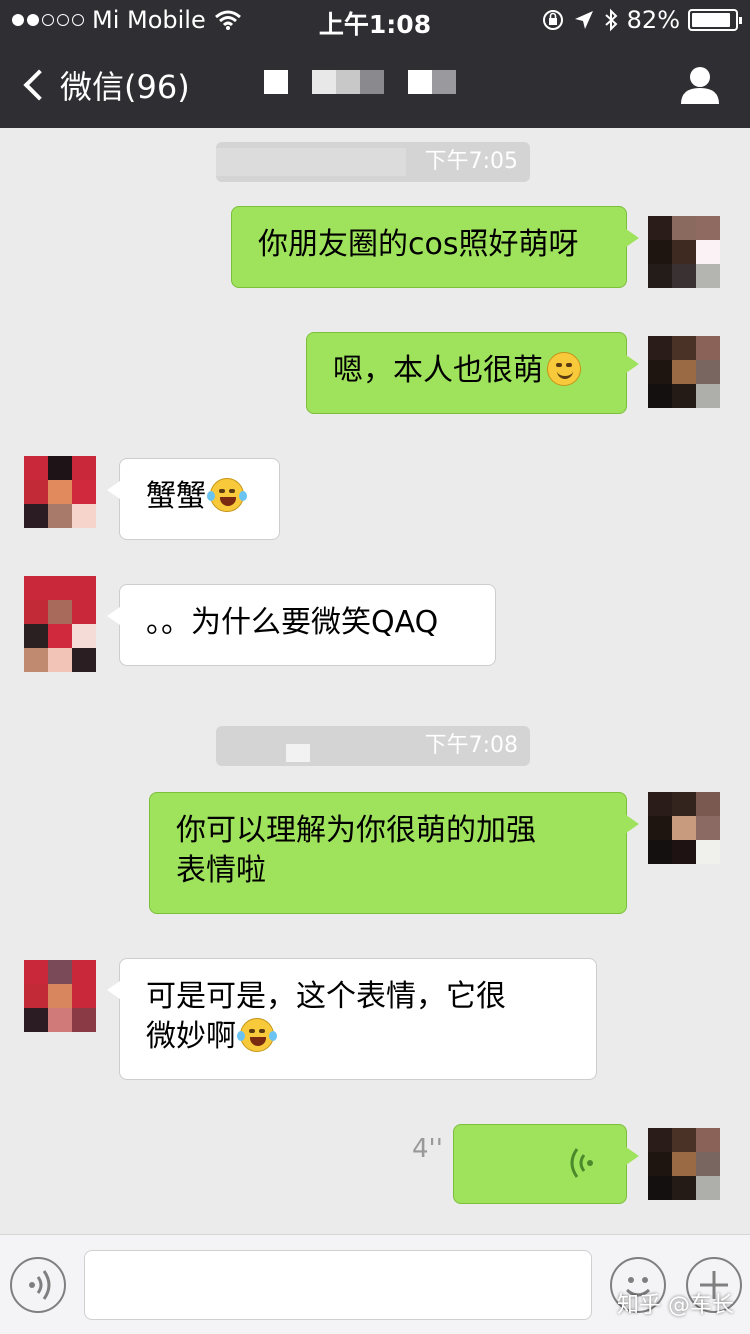  Describe the element at coordinates (356, 830) in the screenshot. I see `message-text-line1: 你可以理解为你很萌的加强` at that location.